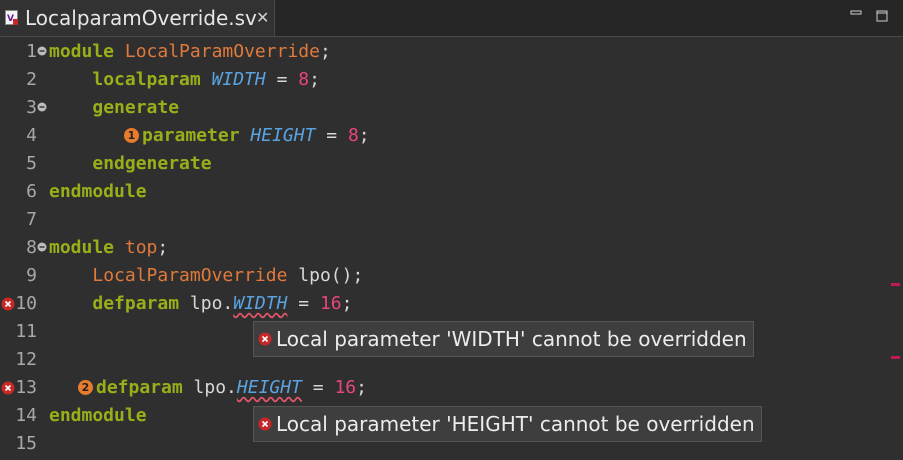  Describe the element at coordinates (190, 51) in the screenshot. I see `code-text: module LocalParamOverride;` at that location.